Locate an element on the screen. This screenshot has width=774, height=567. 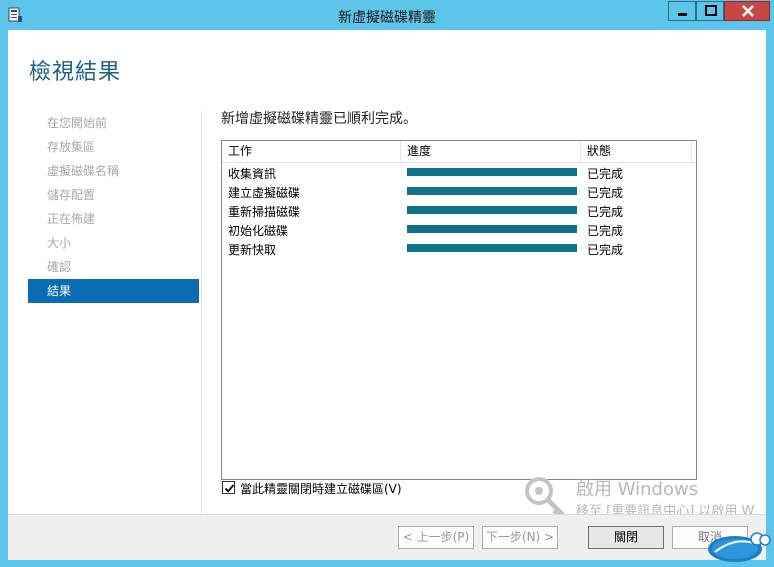
close-icon is located at coordinates (748, 11).